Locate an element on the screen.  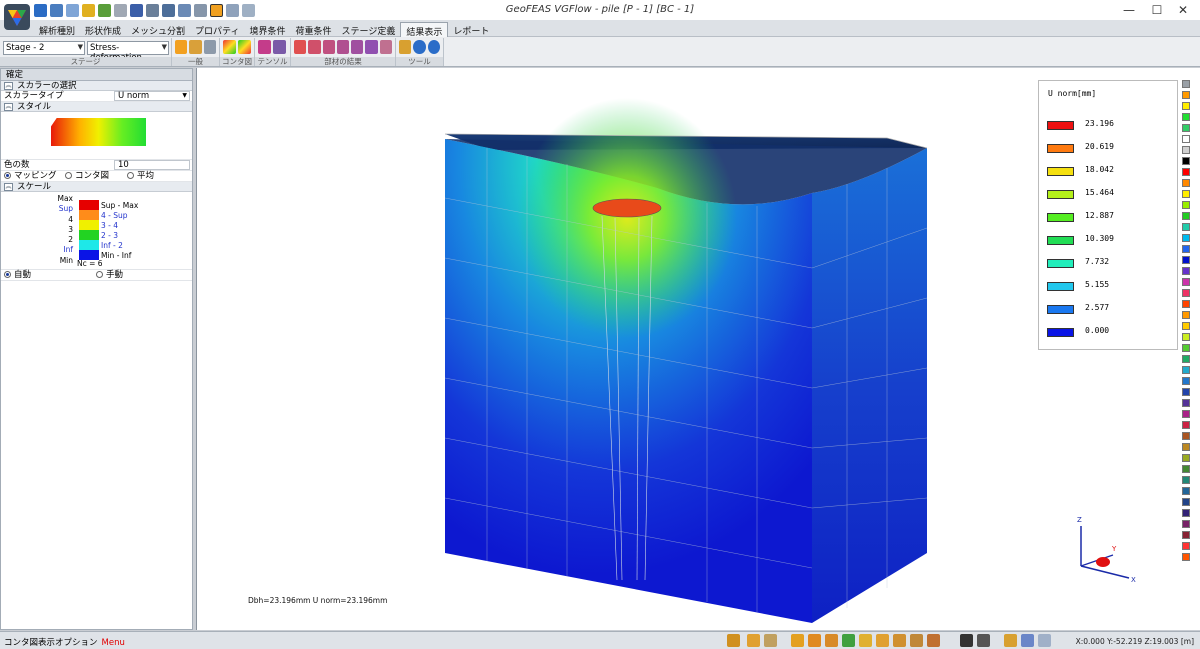
scale-item: 2 - 3 is located at coordinates (108, 235).